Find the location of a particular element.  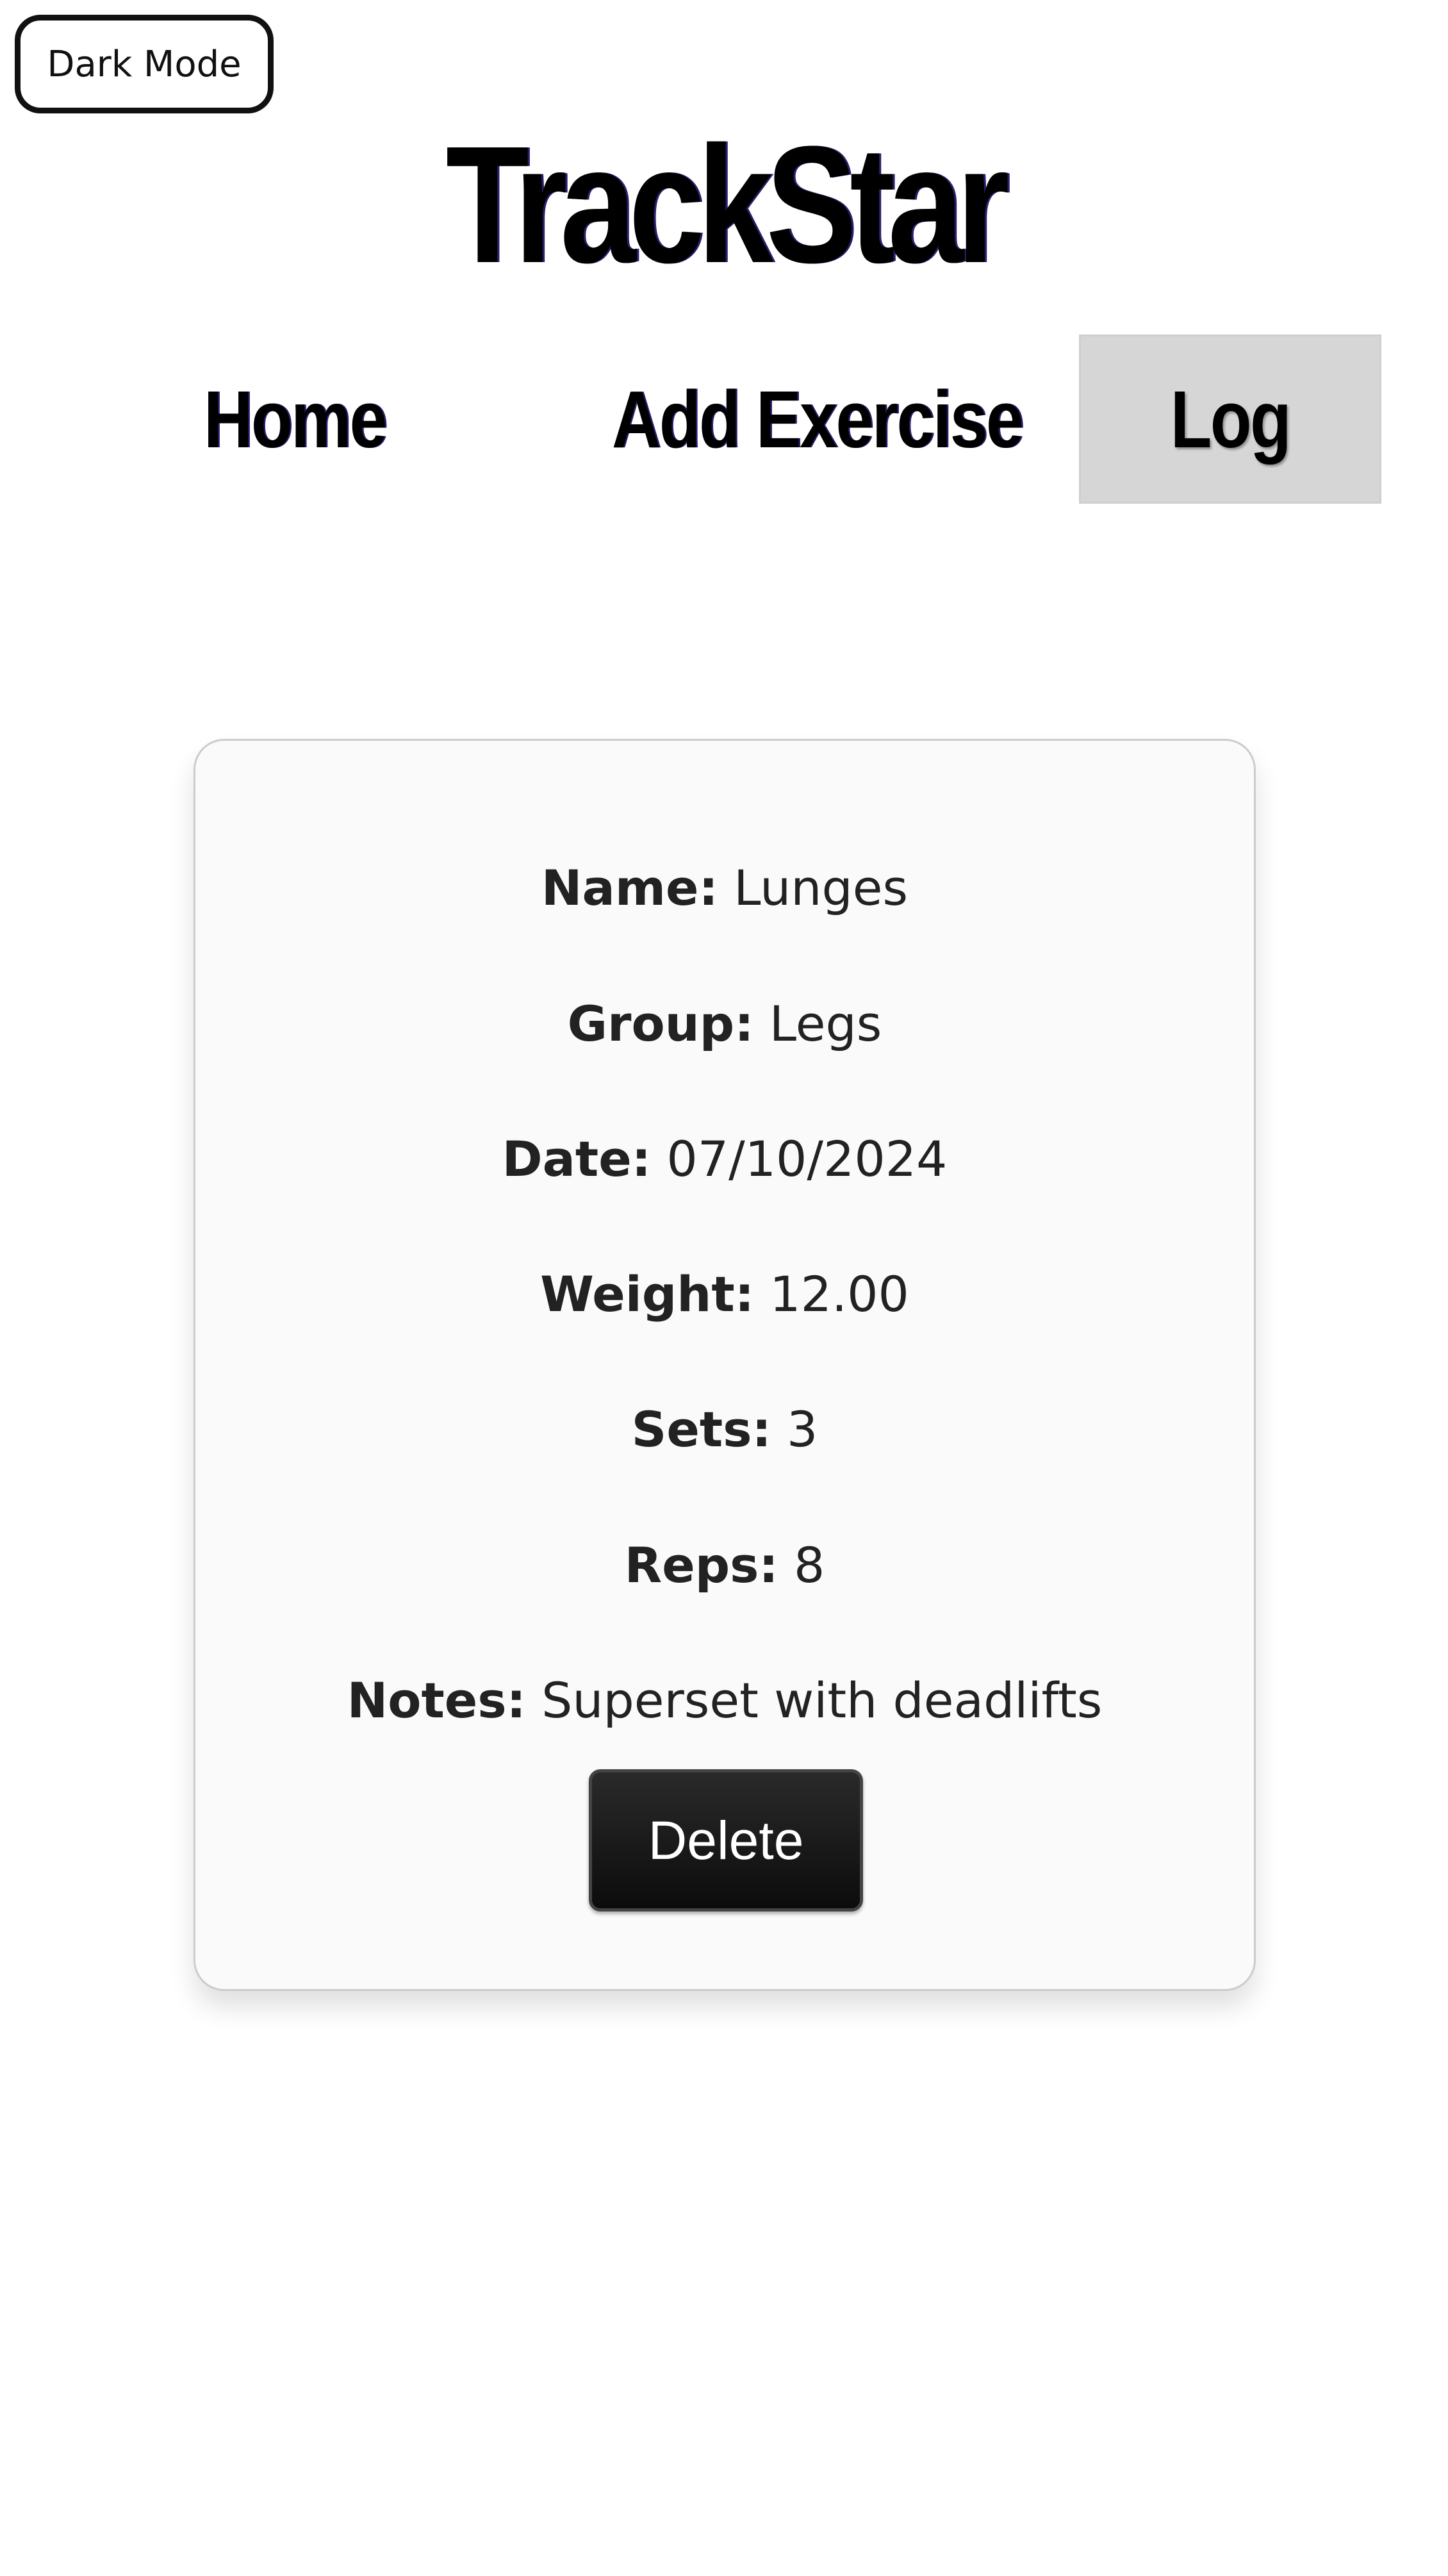

field-label: Sets: is located at coordinates (701, 1429).